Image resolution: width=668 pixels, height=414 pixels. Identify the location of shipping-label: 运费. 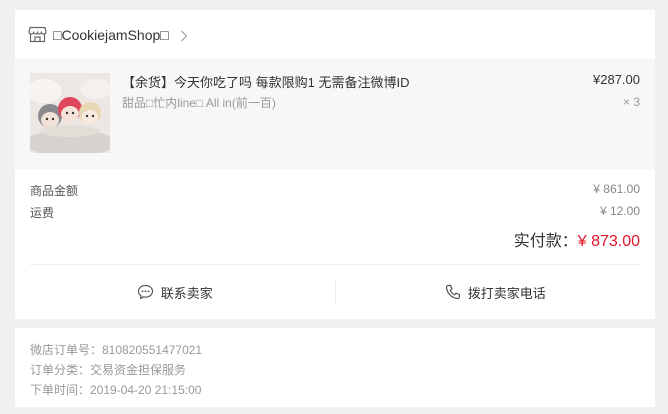
(42, 213).